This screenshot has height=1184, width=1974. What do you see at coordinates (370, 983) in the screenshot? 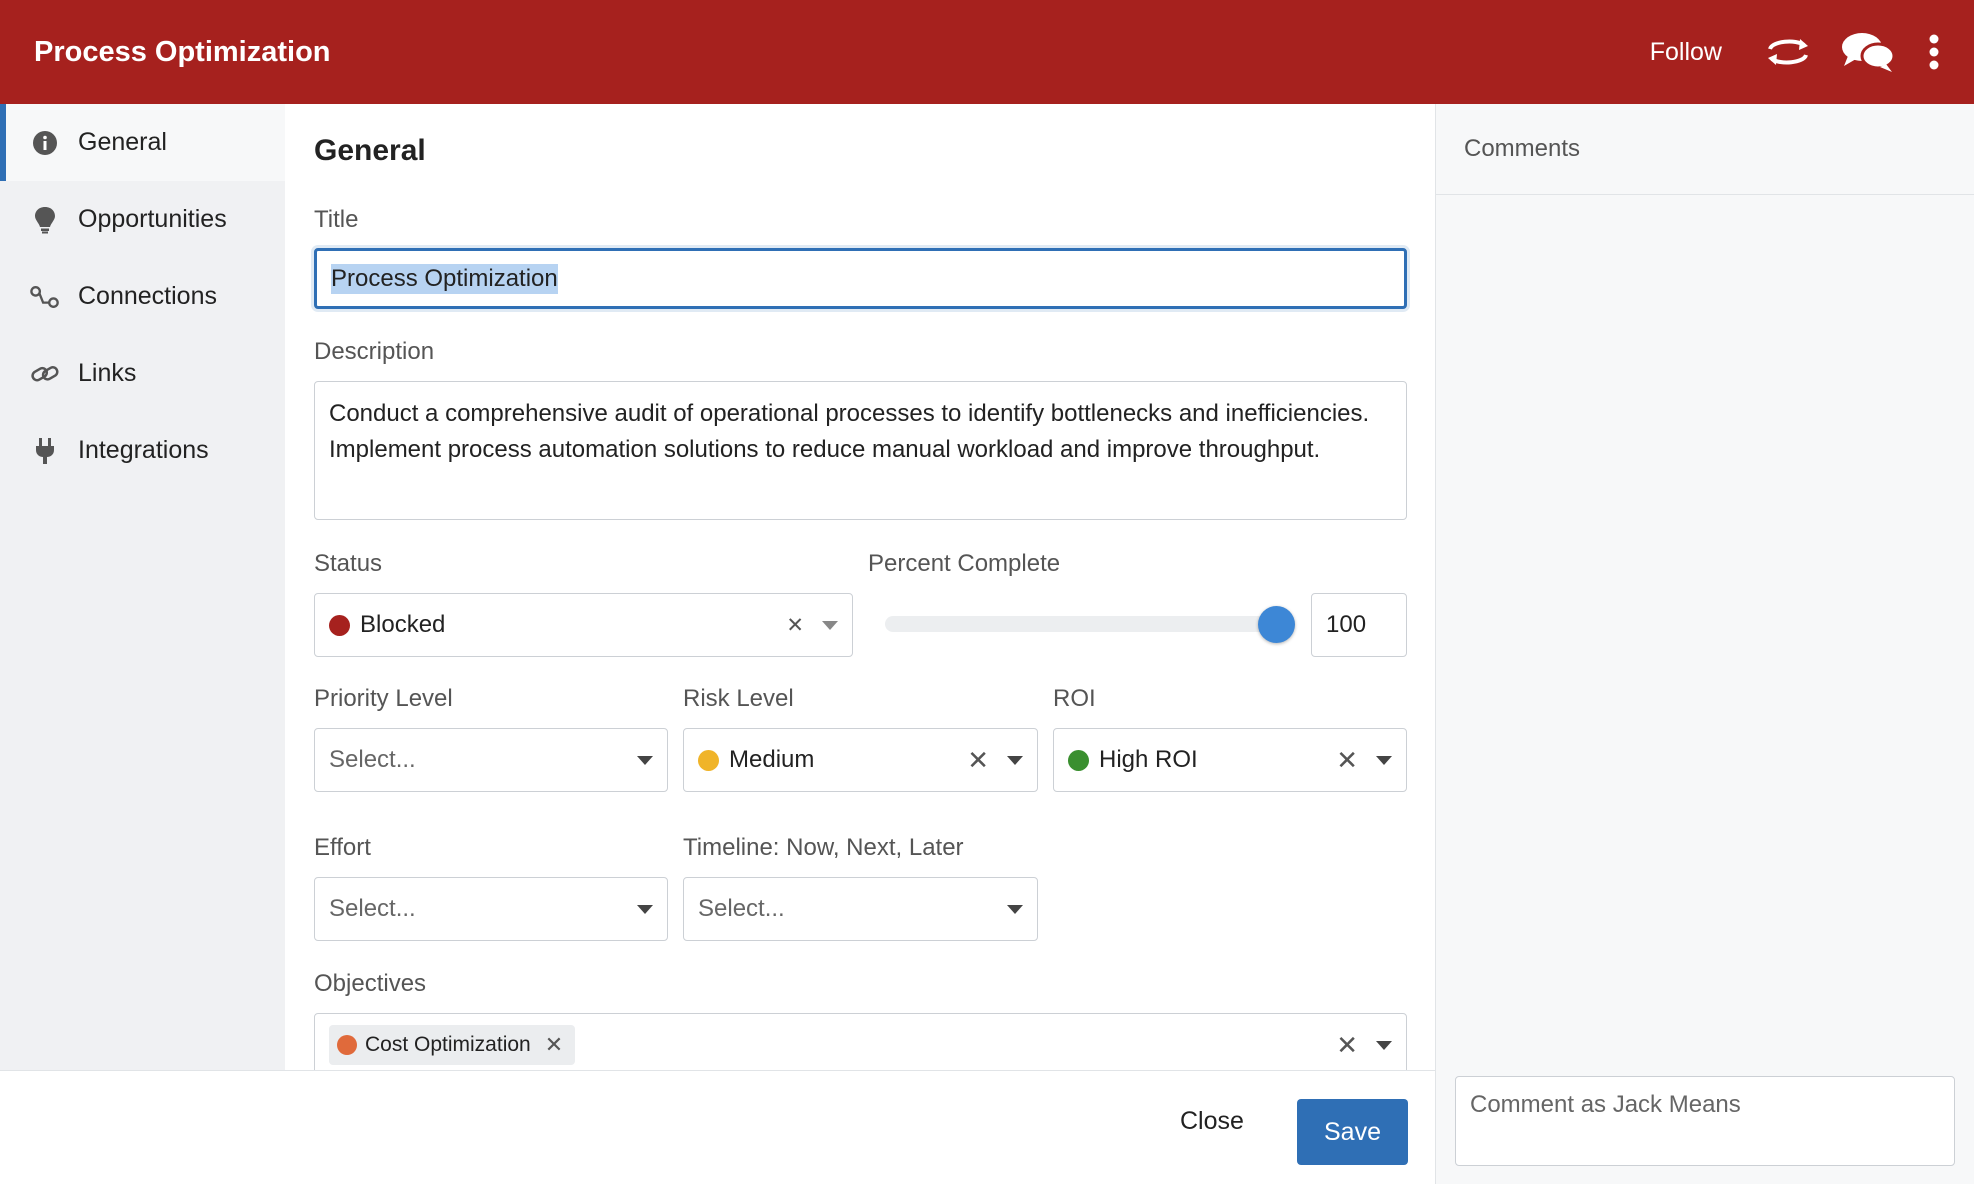
I see `objectives-label: Objectives` at bounding box center [370, 983].